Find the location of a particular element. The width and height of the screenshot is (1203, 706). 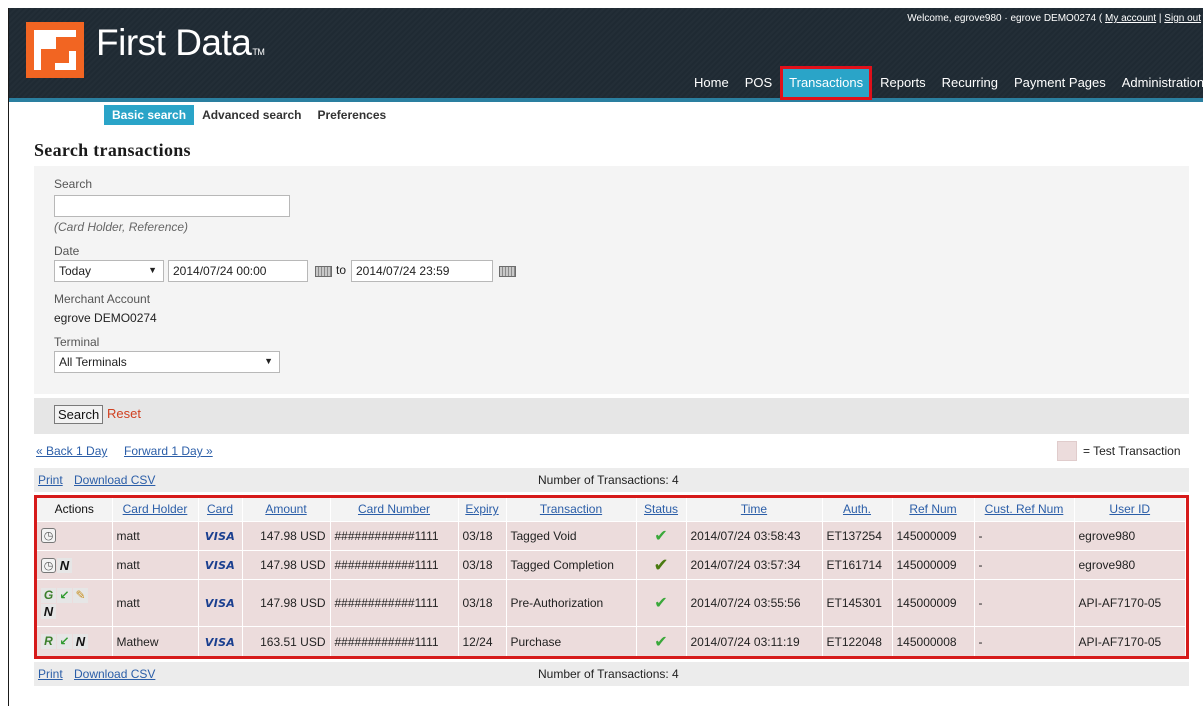

date-from-input: 2014/07/24 00:00 is located at coordinates (238, 271).